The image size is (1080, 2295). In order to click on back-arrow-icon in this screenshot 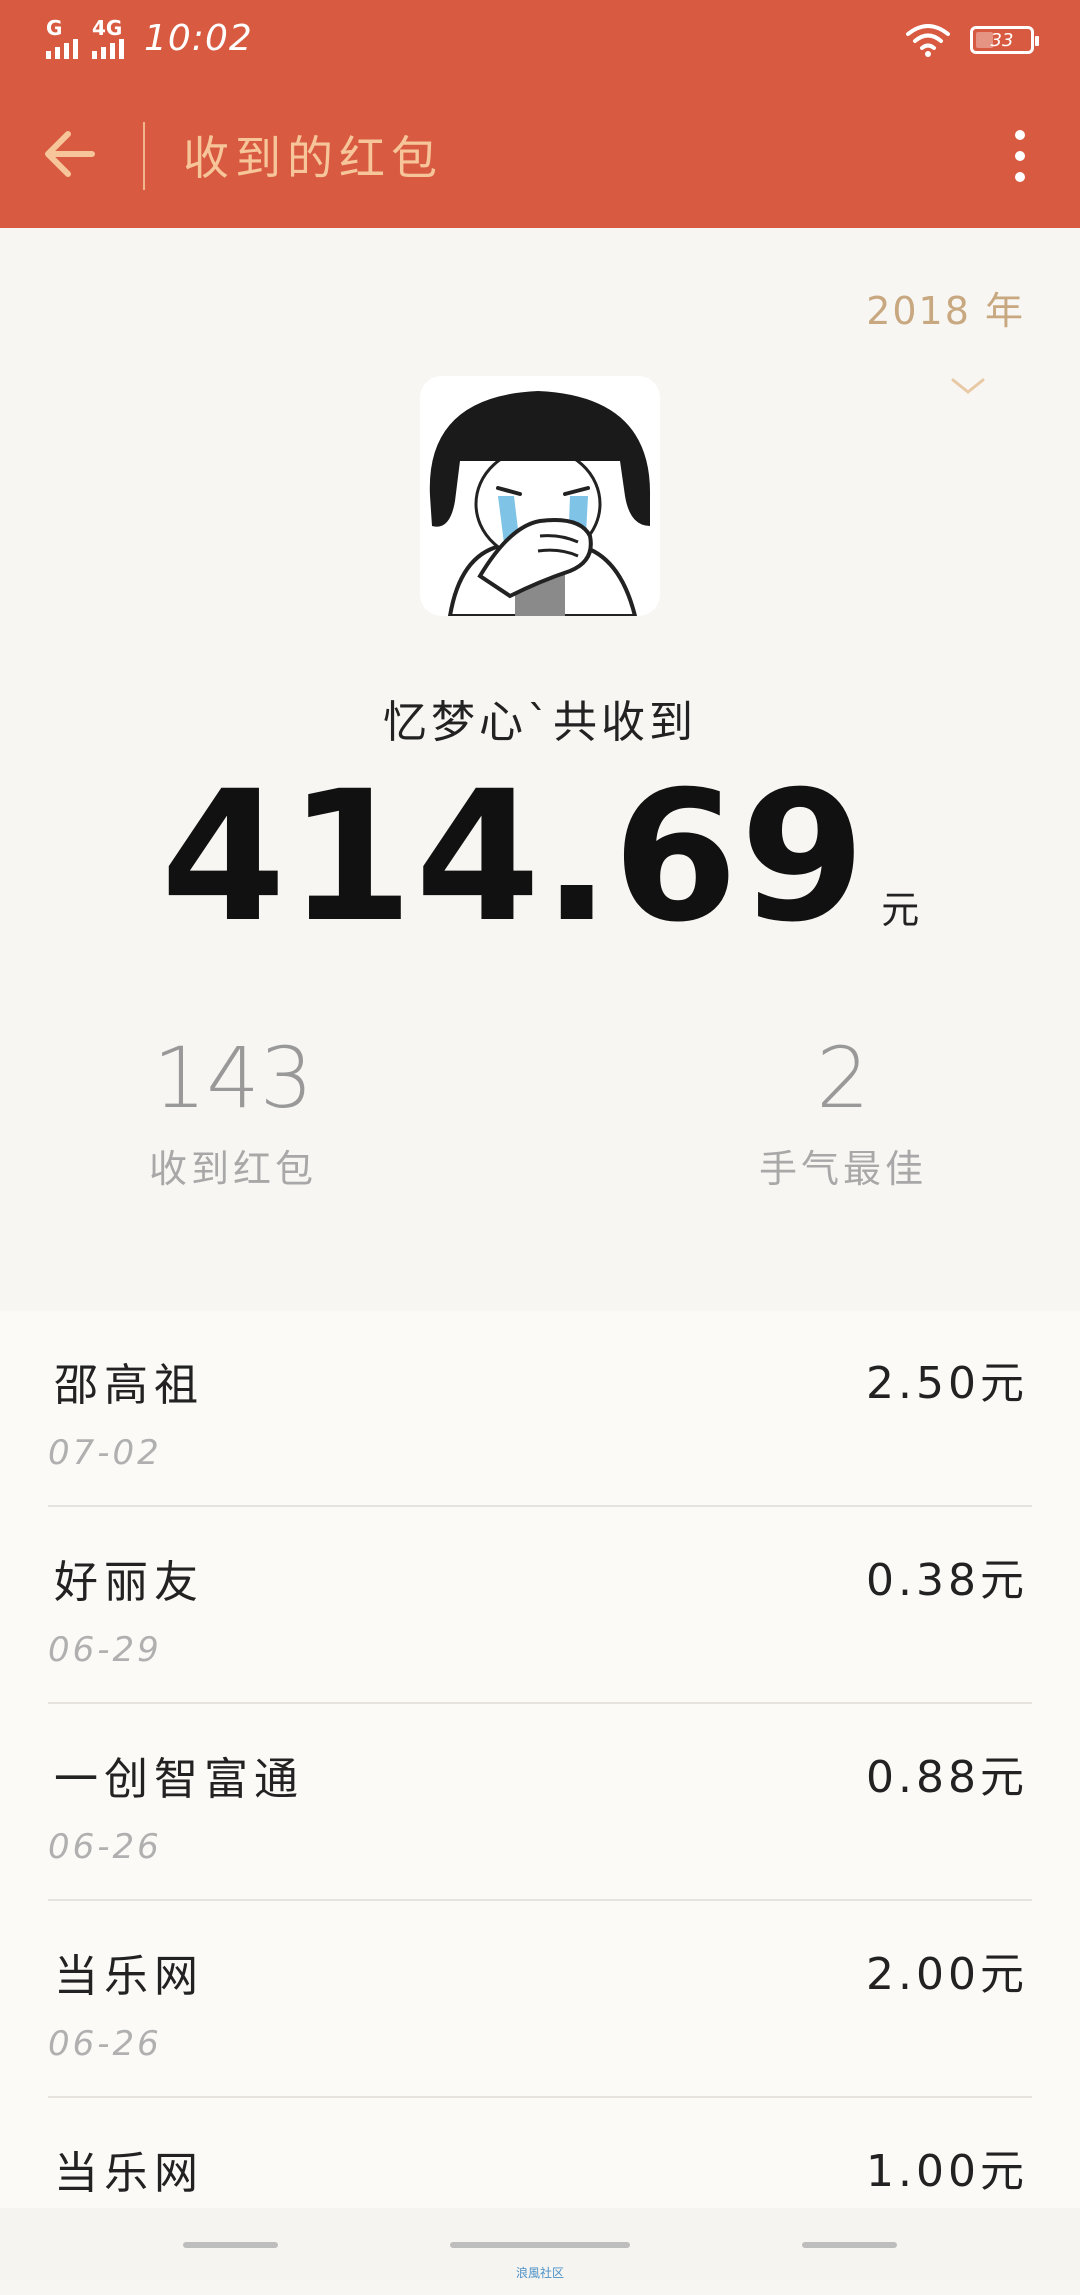, I will do `click(70, 154)`.